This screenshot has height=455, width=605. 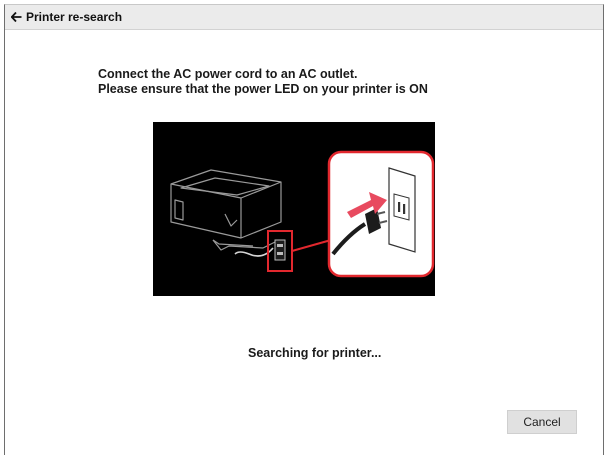 I want to click on cancel-button: Cancel, so click(x=542, y=422).